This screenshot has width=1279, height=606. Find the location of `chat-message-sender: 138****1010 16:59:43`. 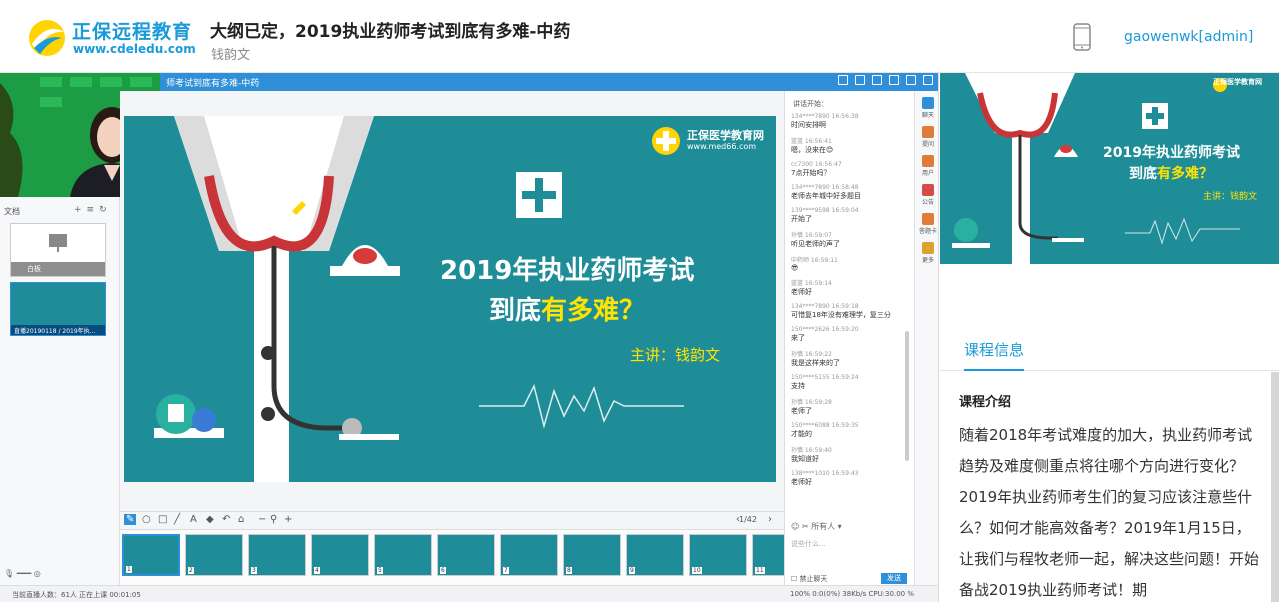

chat-message-sender: 138****1010 16:59:43 is located at coordinates (825, 473).